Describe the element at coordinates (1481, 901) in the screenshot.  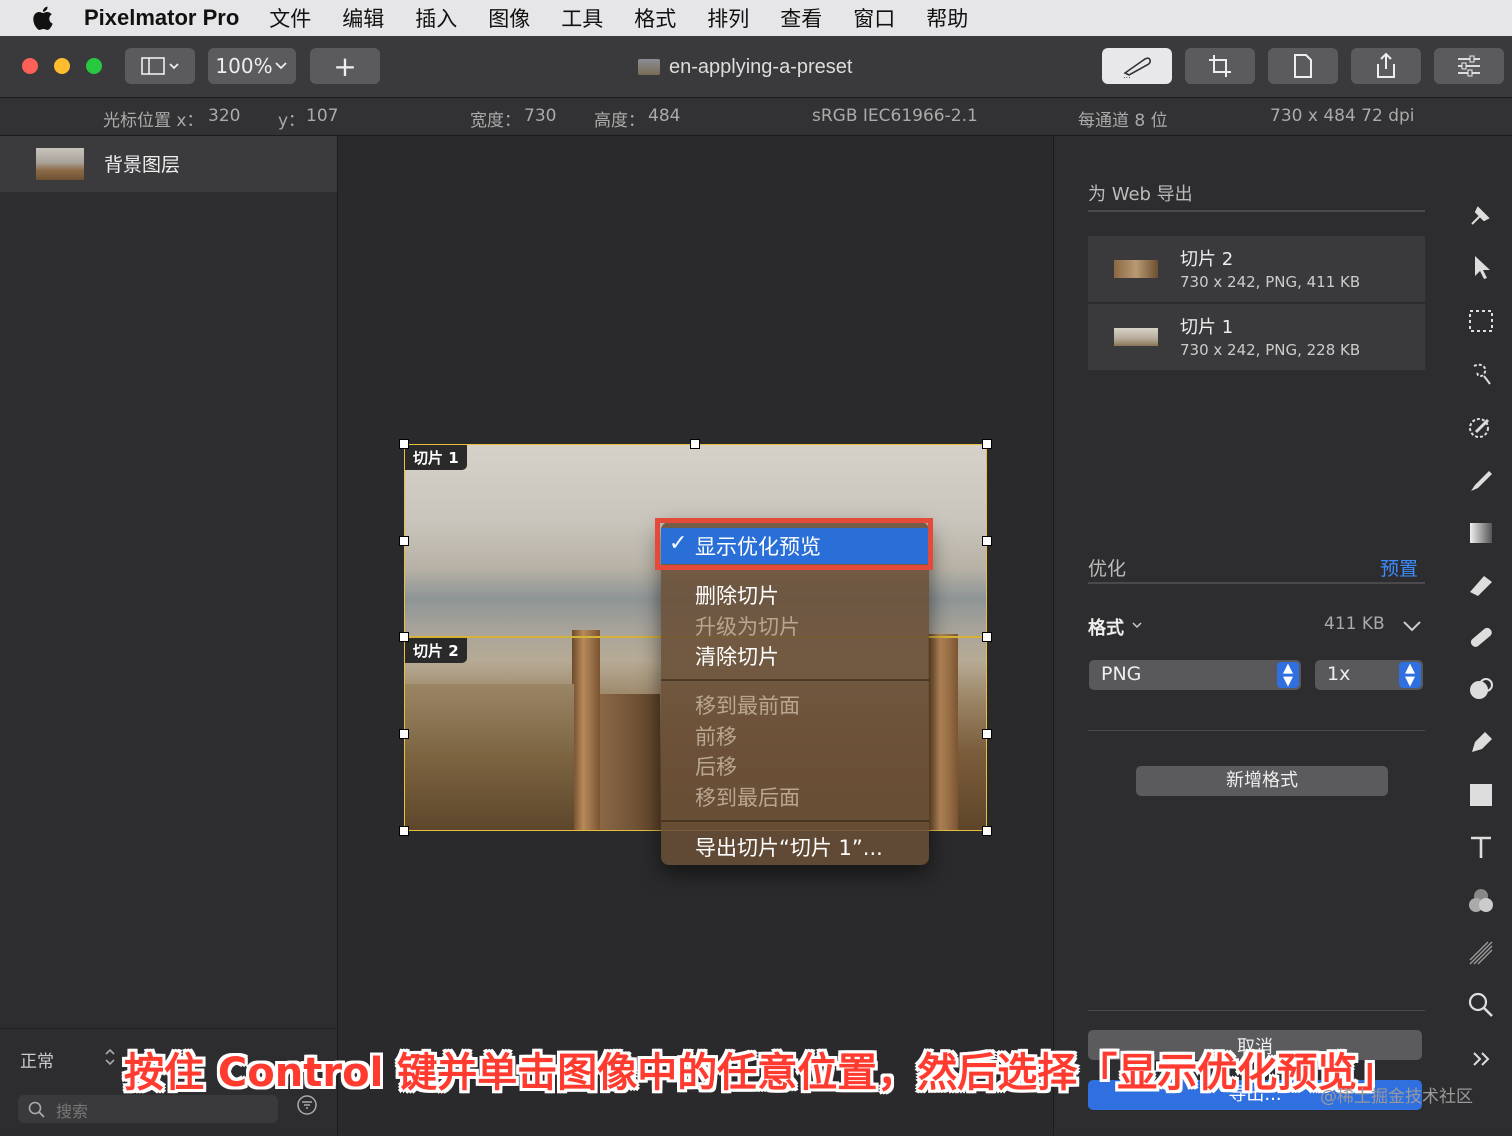
I see `color-adjustments-icon` at that location.